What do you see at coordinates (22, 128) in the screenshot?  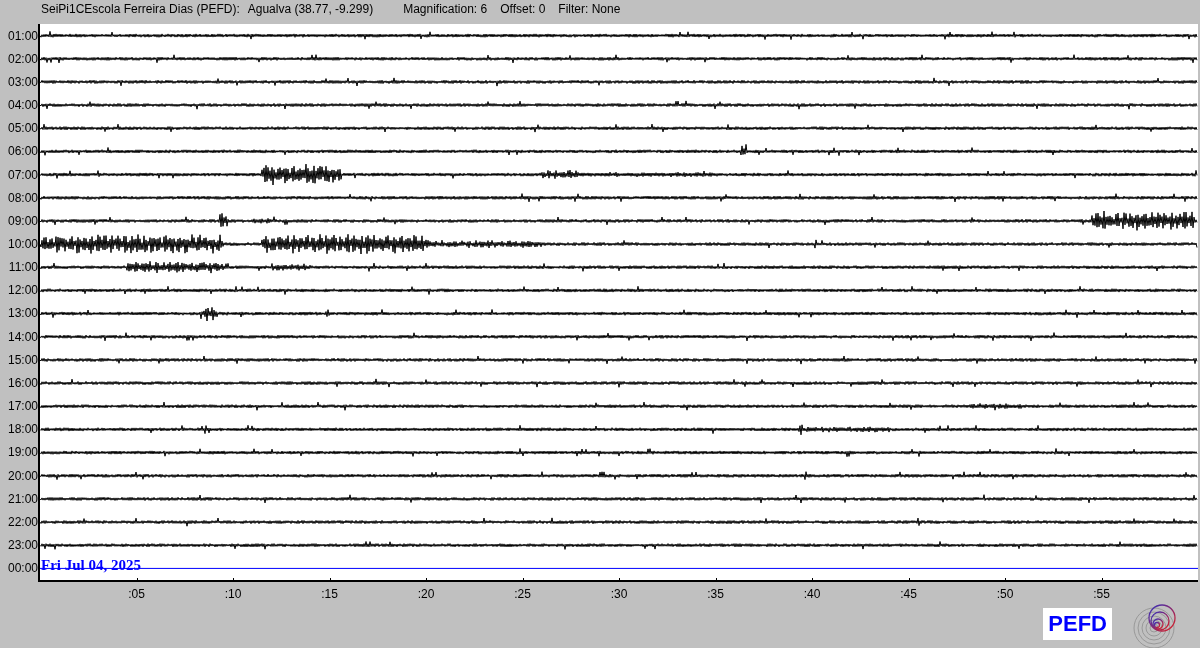 I see `hour-label: 05:00` at bounding box center [22, 128].